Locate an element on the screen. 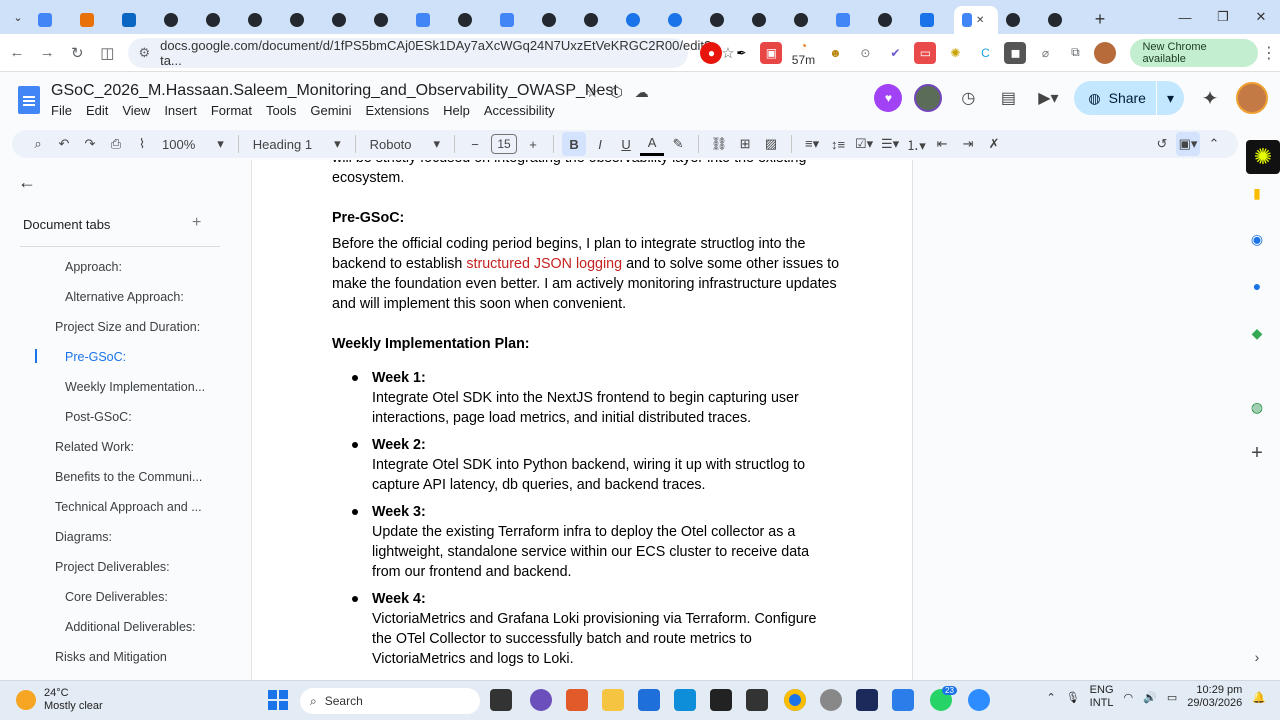  battery-icon: ▭ is located at coordinates (1172, 697).